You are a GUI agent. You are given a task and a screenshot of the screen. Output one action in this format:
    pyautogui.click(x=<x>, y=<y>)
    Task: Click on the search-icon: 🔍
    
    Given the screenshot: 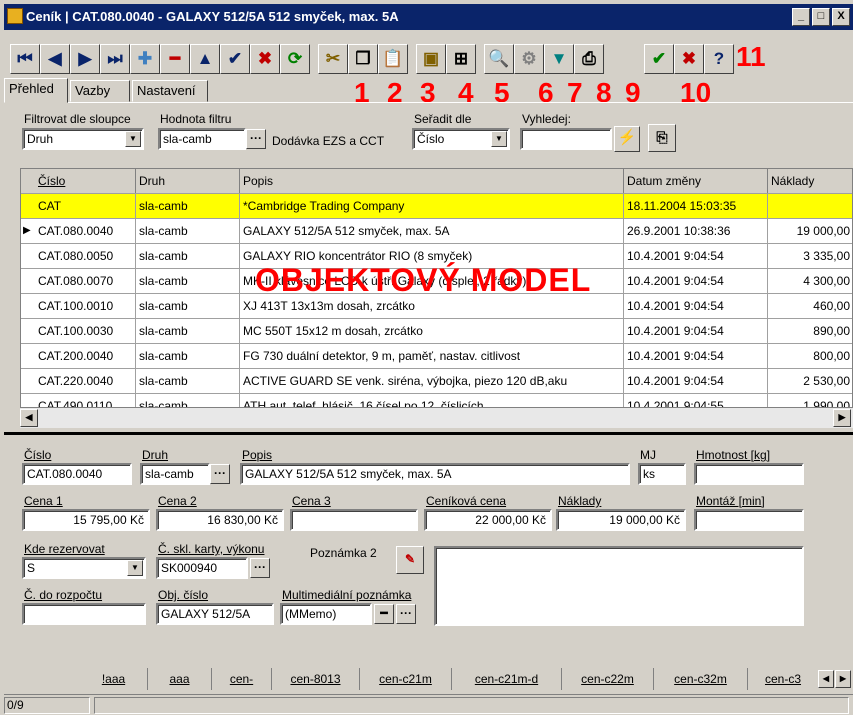 What is the action you would take?
    pyautogui.click(x=499, y=59)
    